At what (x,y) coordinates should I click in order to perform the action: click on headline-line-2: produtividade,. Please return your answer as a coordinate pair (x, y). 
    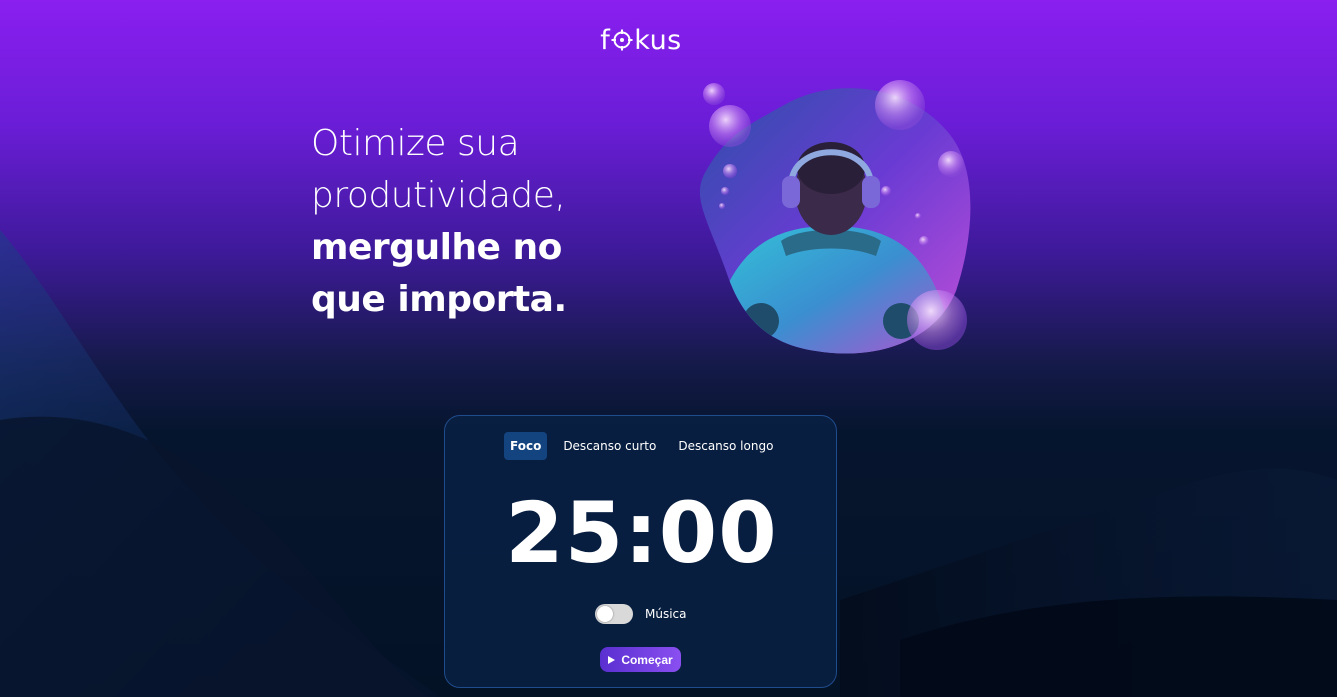
    Looking at the image, I should click on (438, 195).